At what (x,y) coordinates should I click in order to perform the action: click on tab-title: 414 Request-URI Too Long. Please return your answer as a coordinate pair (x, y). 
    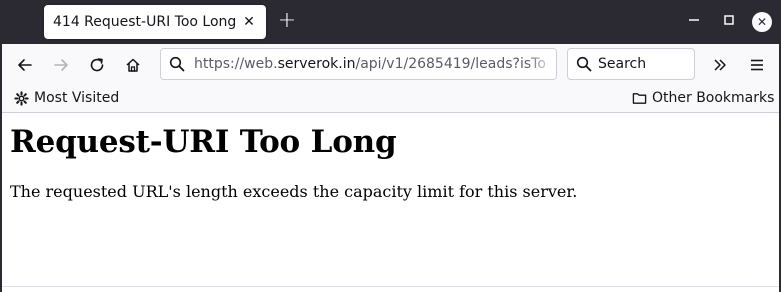
    Looking at the image, I should click on (145, 22).